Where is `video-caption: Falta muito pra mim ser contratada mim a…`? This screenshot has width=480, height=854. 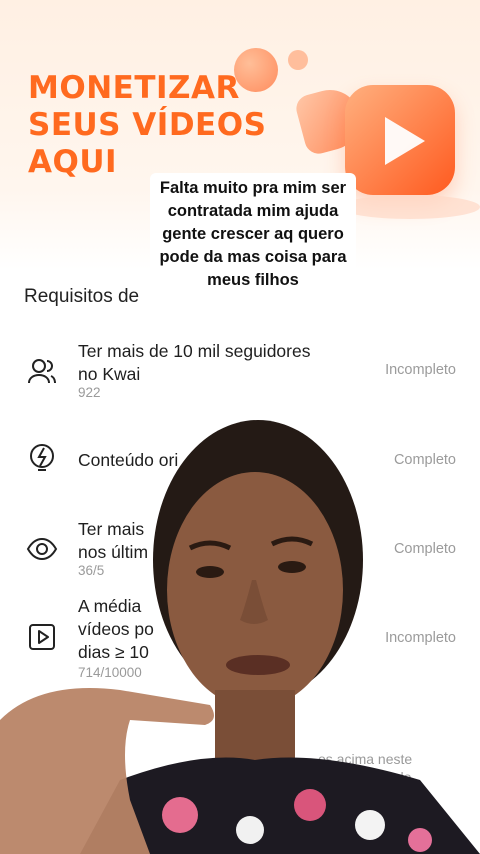 video-caption: Falta muito pra mim ser contratada mim a… is located at coordinates (253, 234).